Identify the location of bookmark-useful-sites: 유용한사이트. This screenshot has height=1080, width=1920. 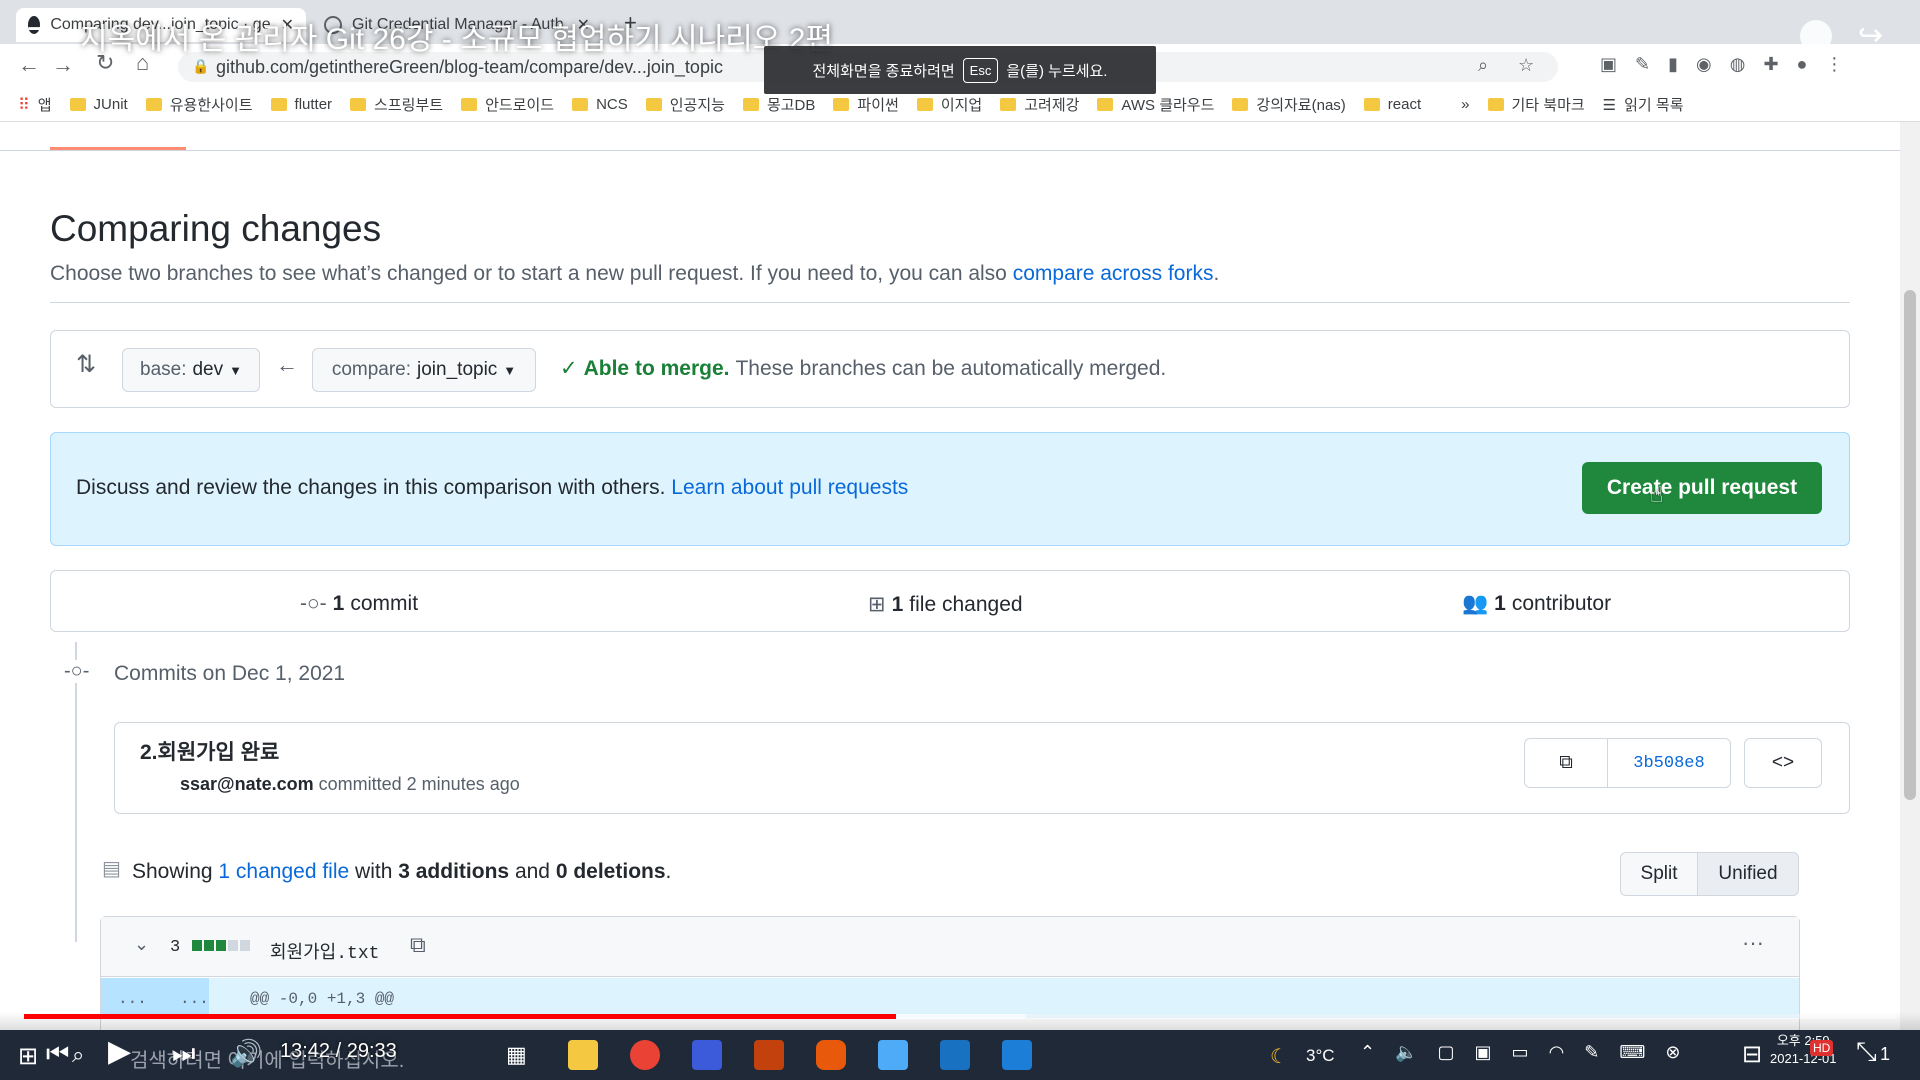
(199, 104).